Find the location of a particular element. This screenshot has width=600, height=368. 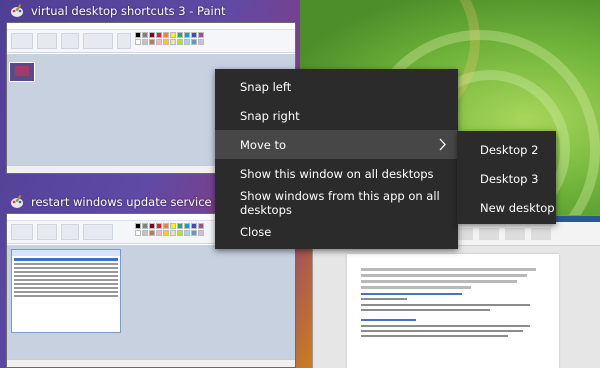

menu-item-show-window-all-desktops: Show this window on all desktops is located at coordinates (336, 173).